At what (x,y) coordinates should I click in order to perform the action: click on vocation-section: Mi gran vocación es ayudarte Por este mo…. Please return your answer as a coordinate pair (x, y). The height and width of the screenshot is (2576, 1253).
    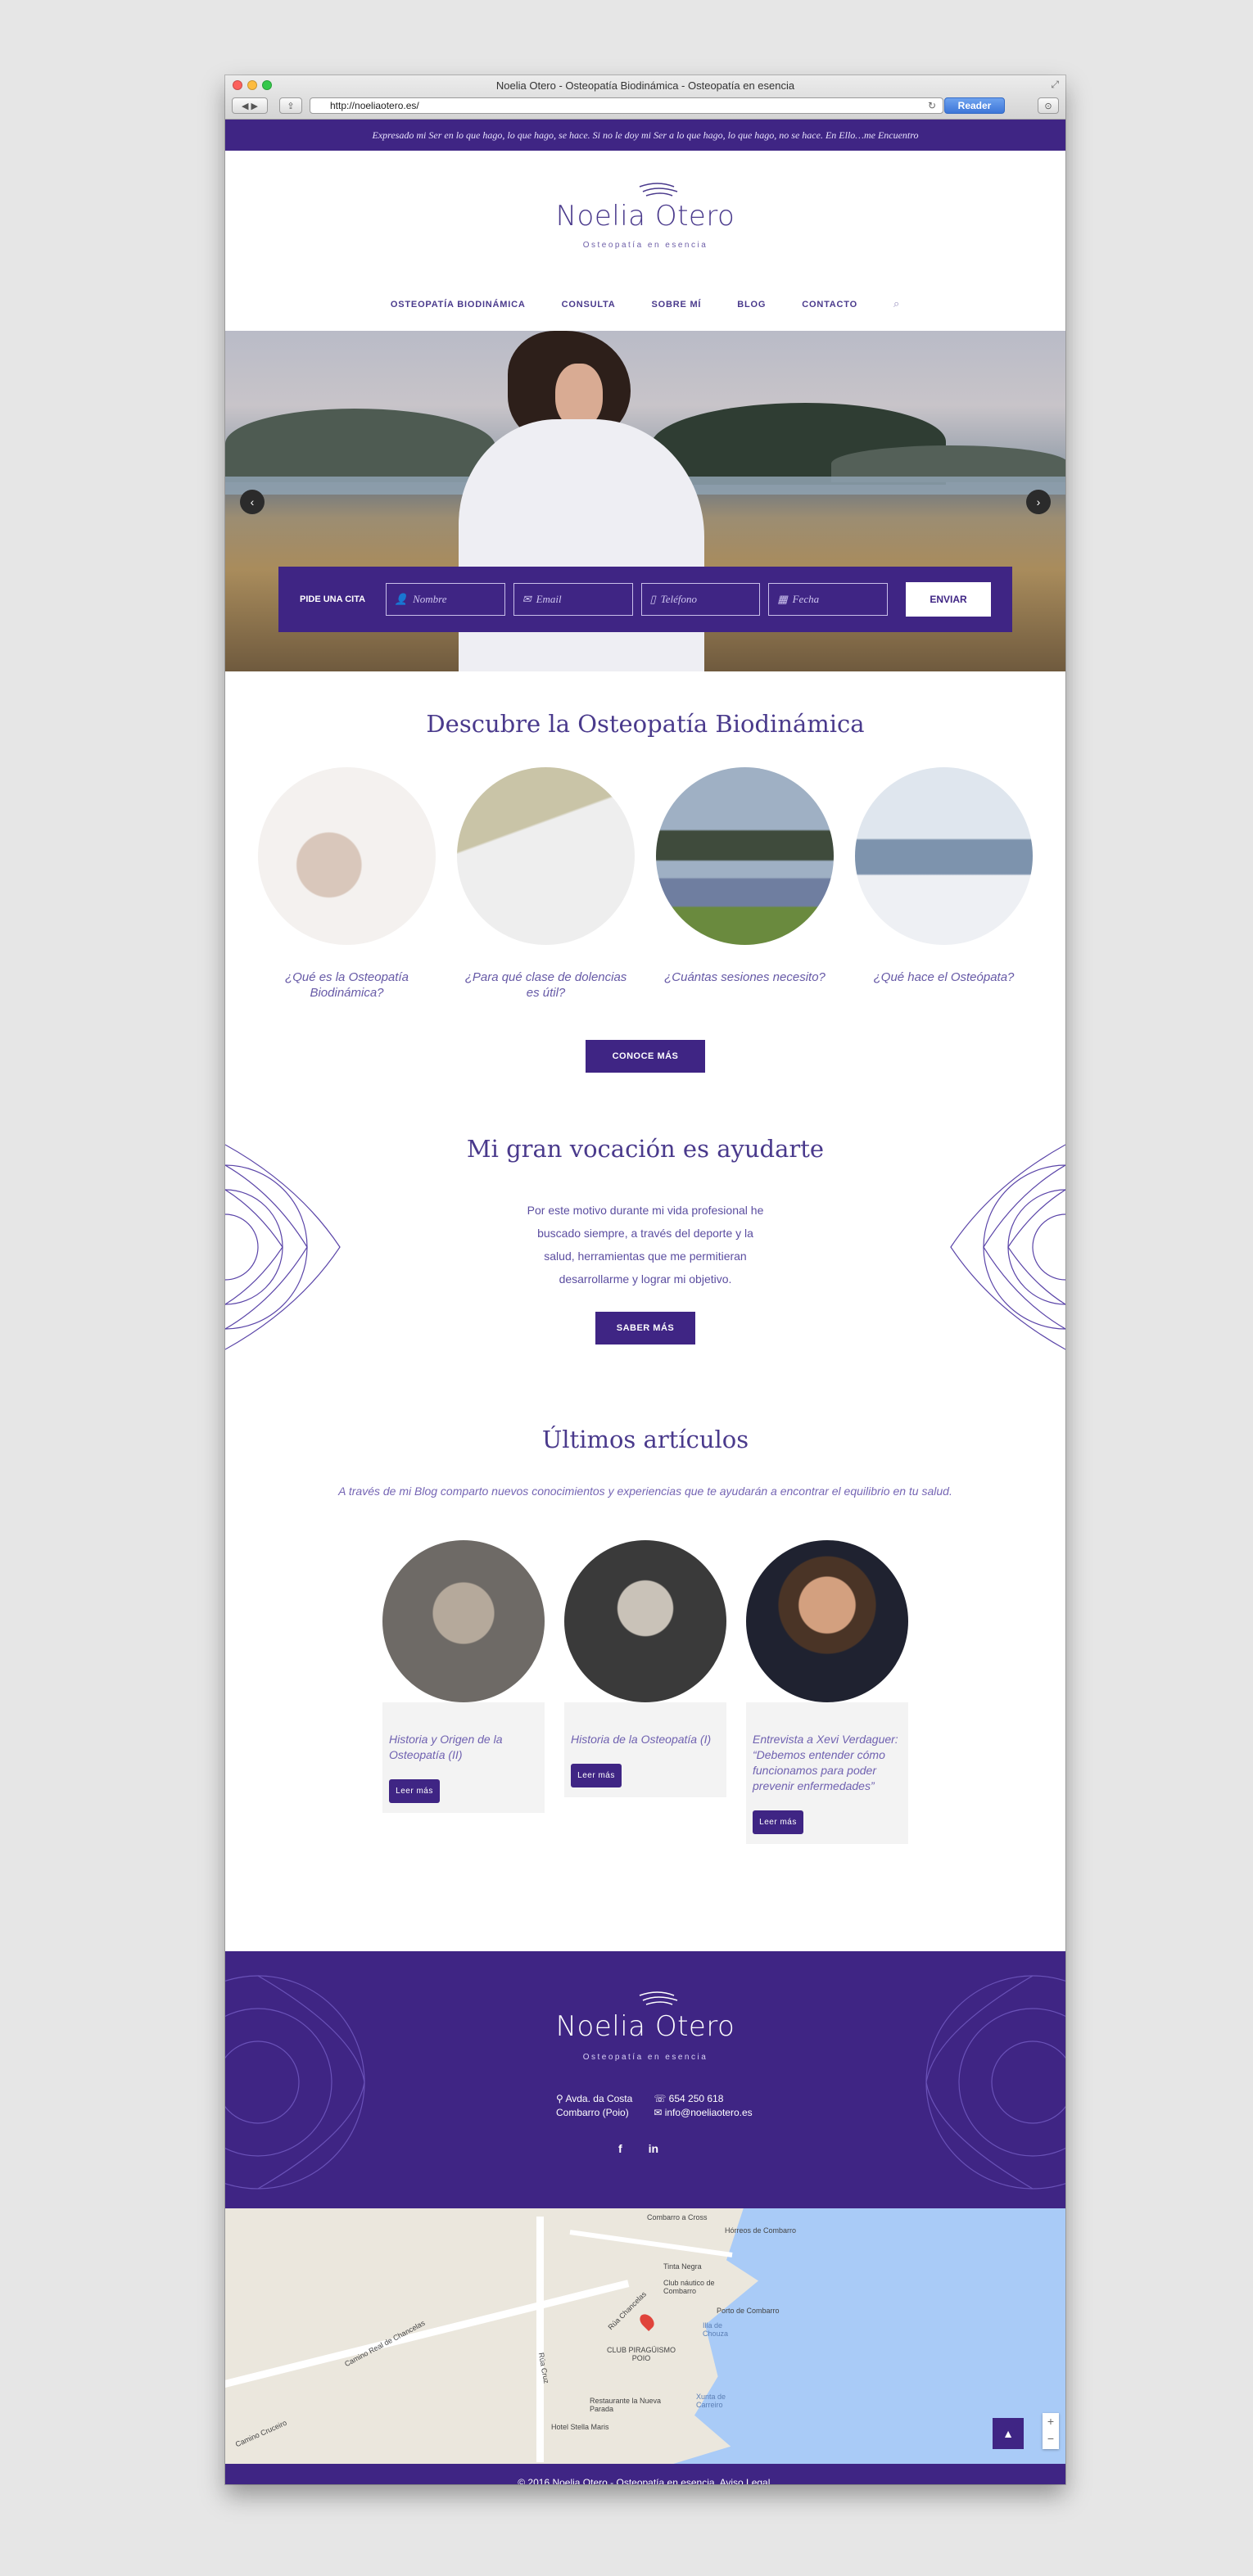
    Looking at the image, I should click on (645, 1272).